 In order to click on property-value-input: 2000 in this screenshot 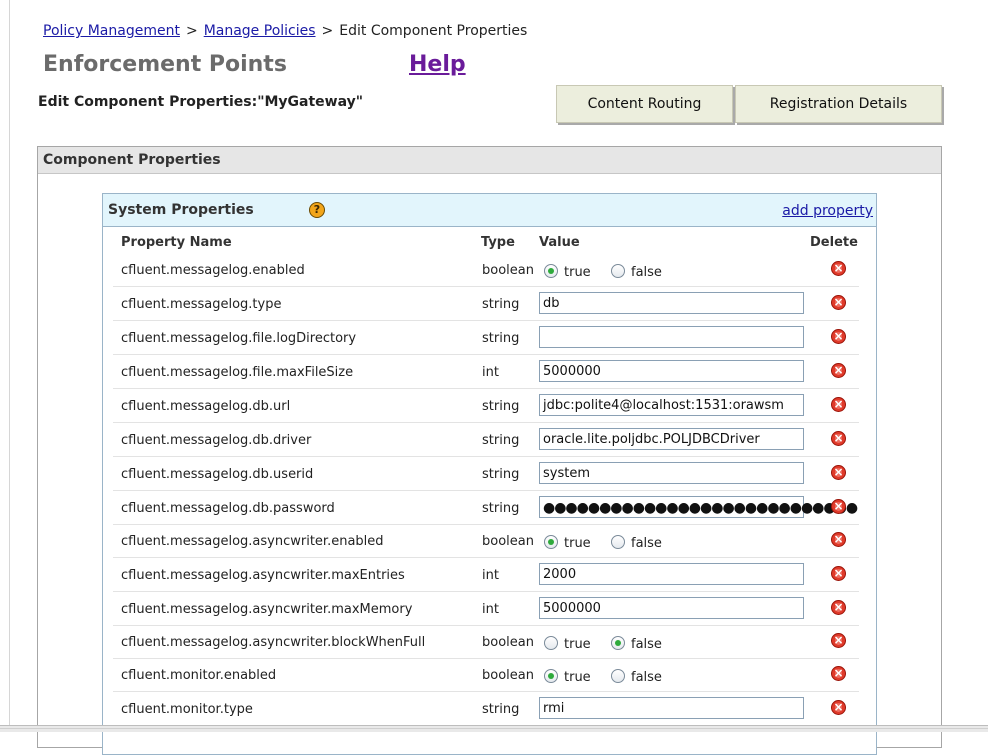, I will do `click(671, 574)`.